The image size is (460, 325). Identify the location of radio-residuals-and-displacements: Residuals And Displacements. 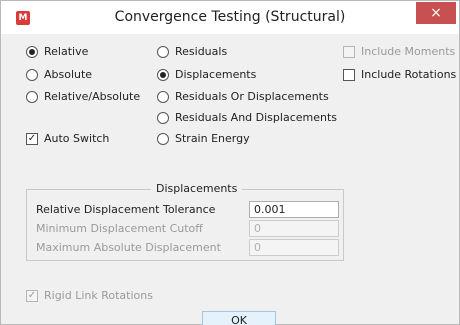
(247, 117).